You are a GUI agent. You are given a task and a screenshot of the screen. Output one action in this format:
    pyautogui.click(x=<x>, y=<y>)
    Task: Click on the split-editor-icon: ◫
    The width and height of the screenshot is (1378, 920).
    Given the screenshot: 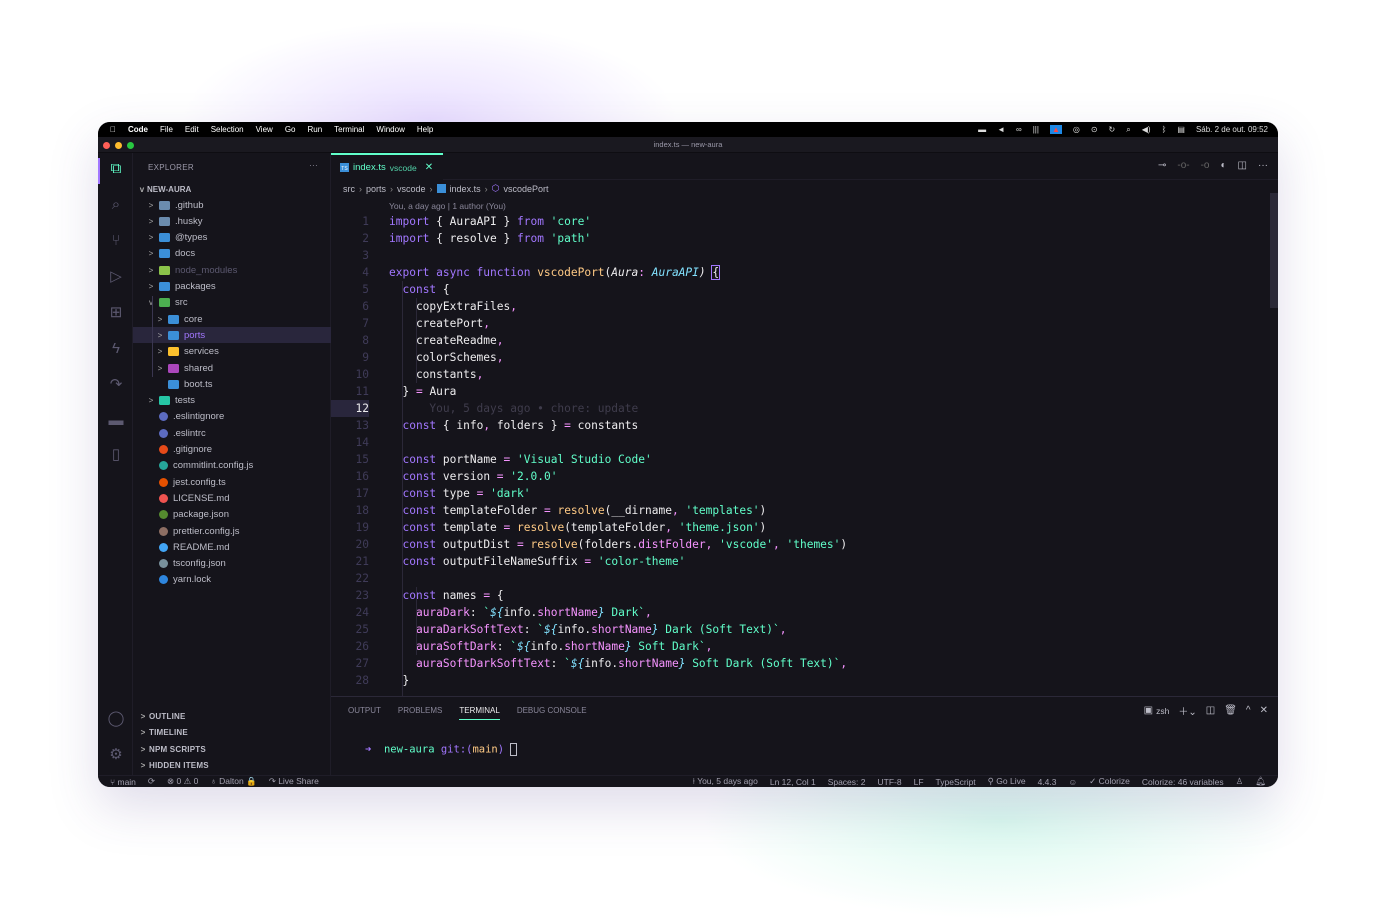 What is the action you would take?
    pyautogui.click(x=1242, y=165)
    